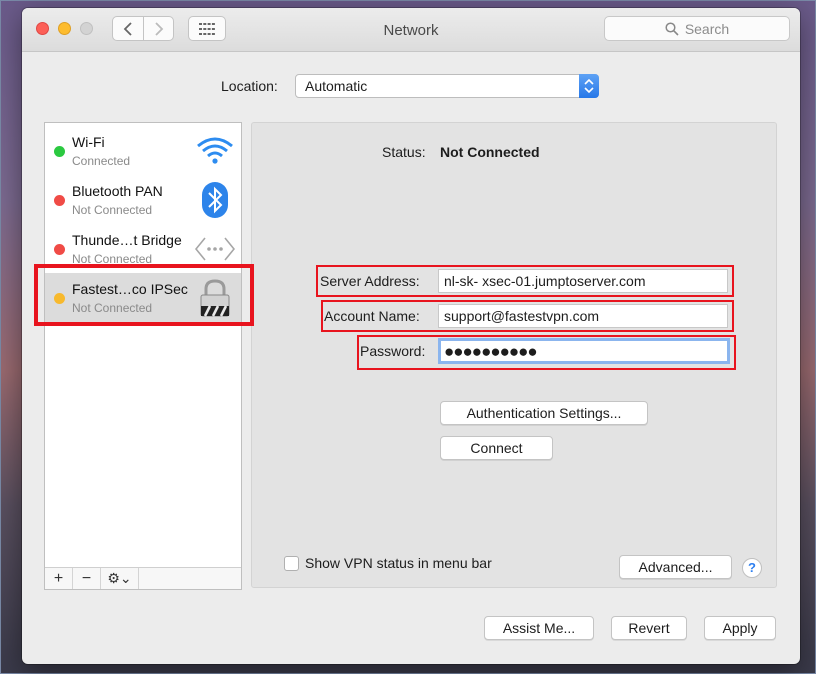 The height and width of the screenshot is (674, 816). Describe the element at coordinates (393, 351) in the screenshot. I see `password-label: Password:` at that location.